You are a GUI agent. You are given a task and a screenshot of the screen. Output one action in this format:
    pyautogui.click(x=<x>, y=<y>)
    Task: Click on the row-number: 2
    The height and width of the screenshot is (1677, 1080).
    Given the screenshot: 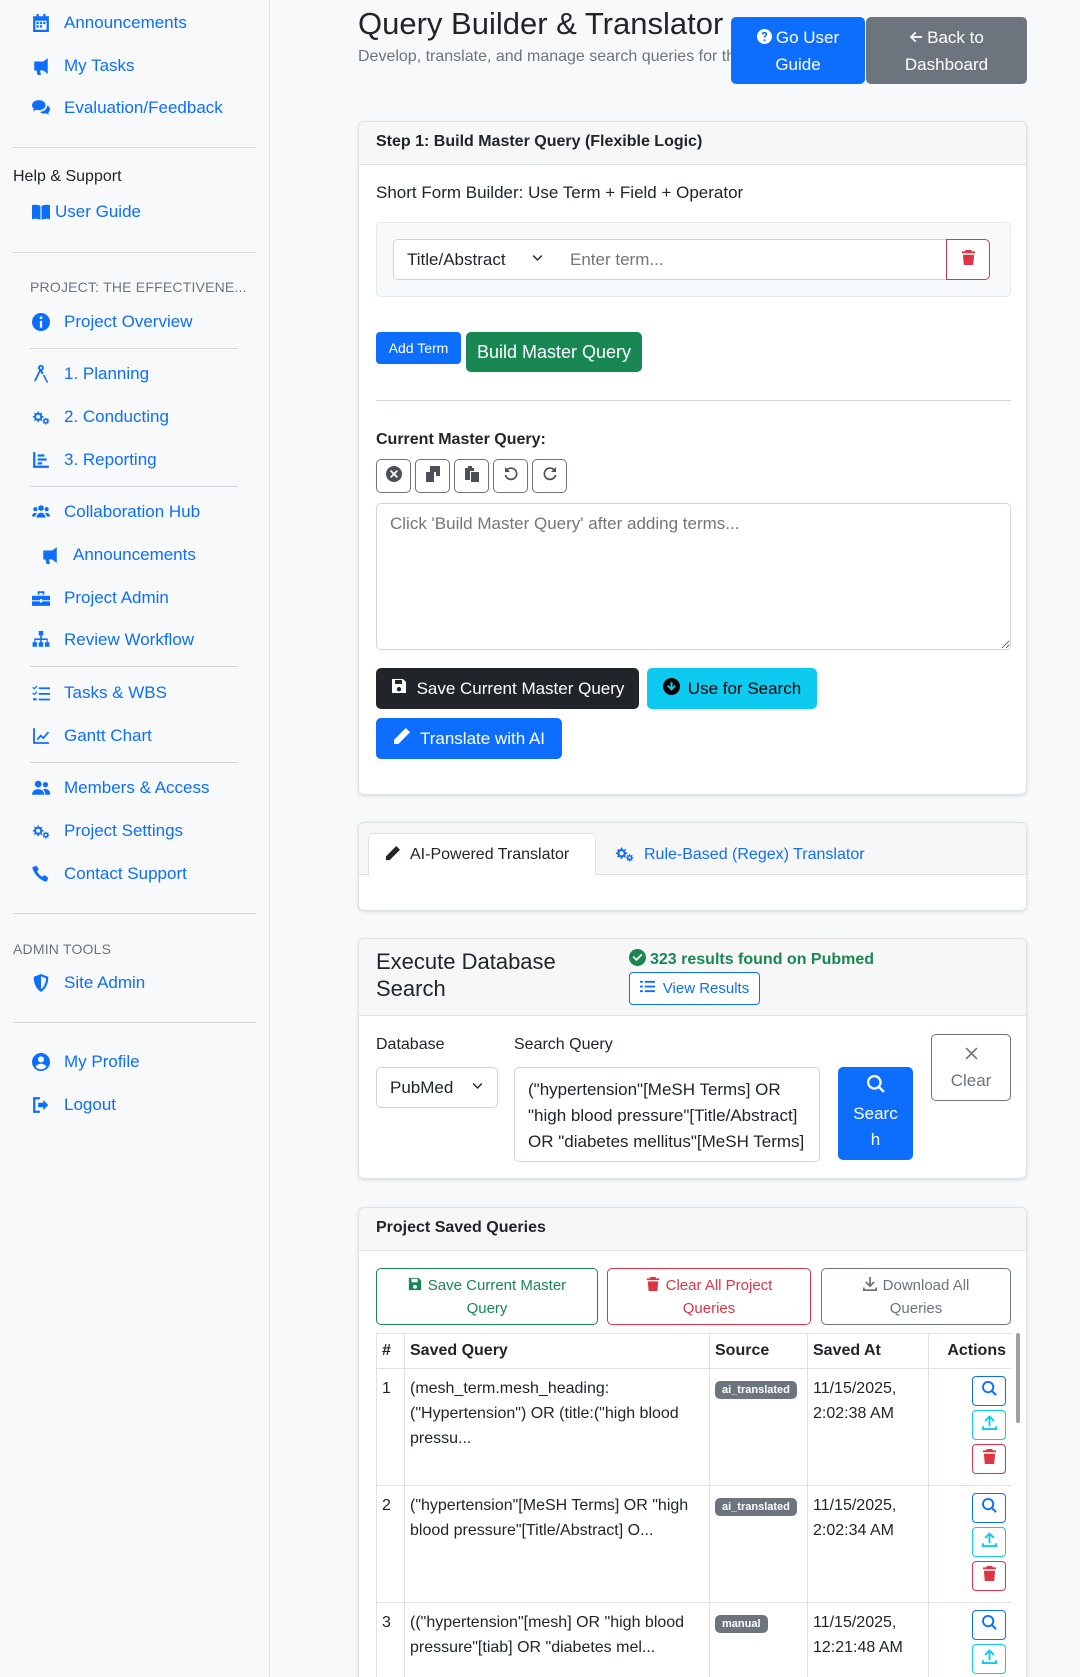 What is the action you would take?
    pyautogui.click(x=390, y=1544)
    